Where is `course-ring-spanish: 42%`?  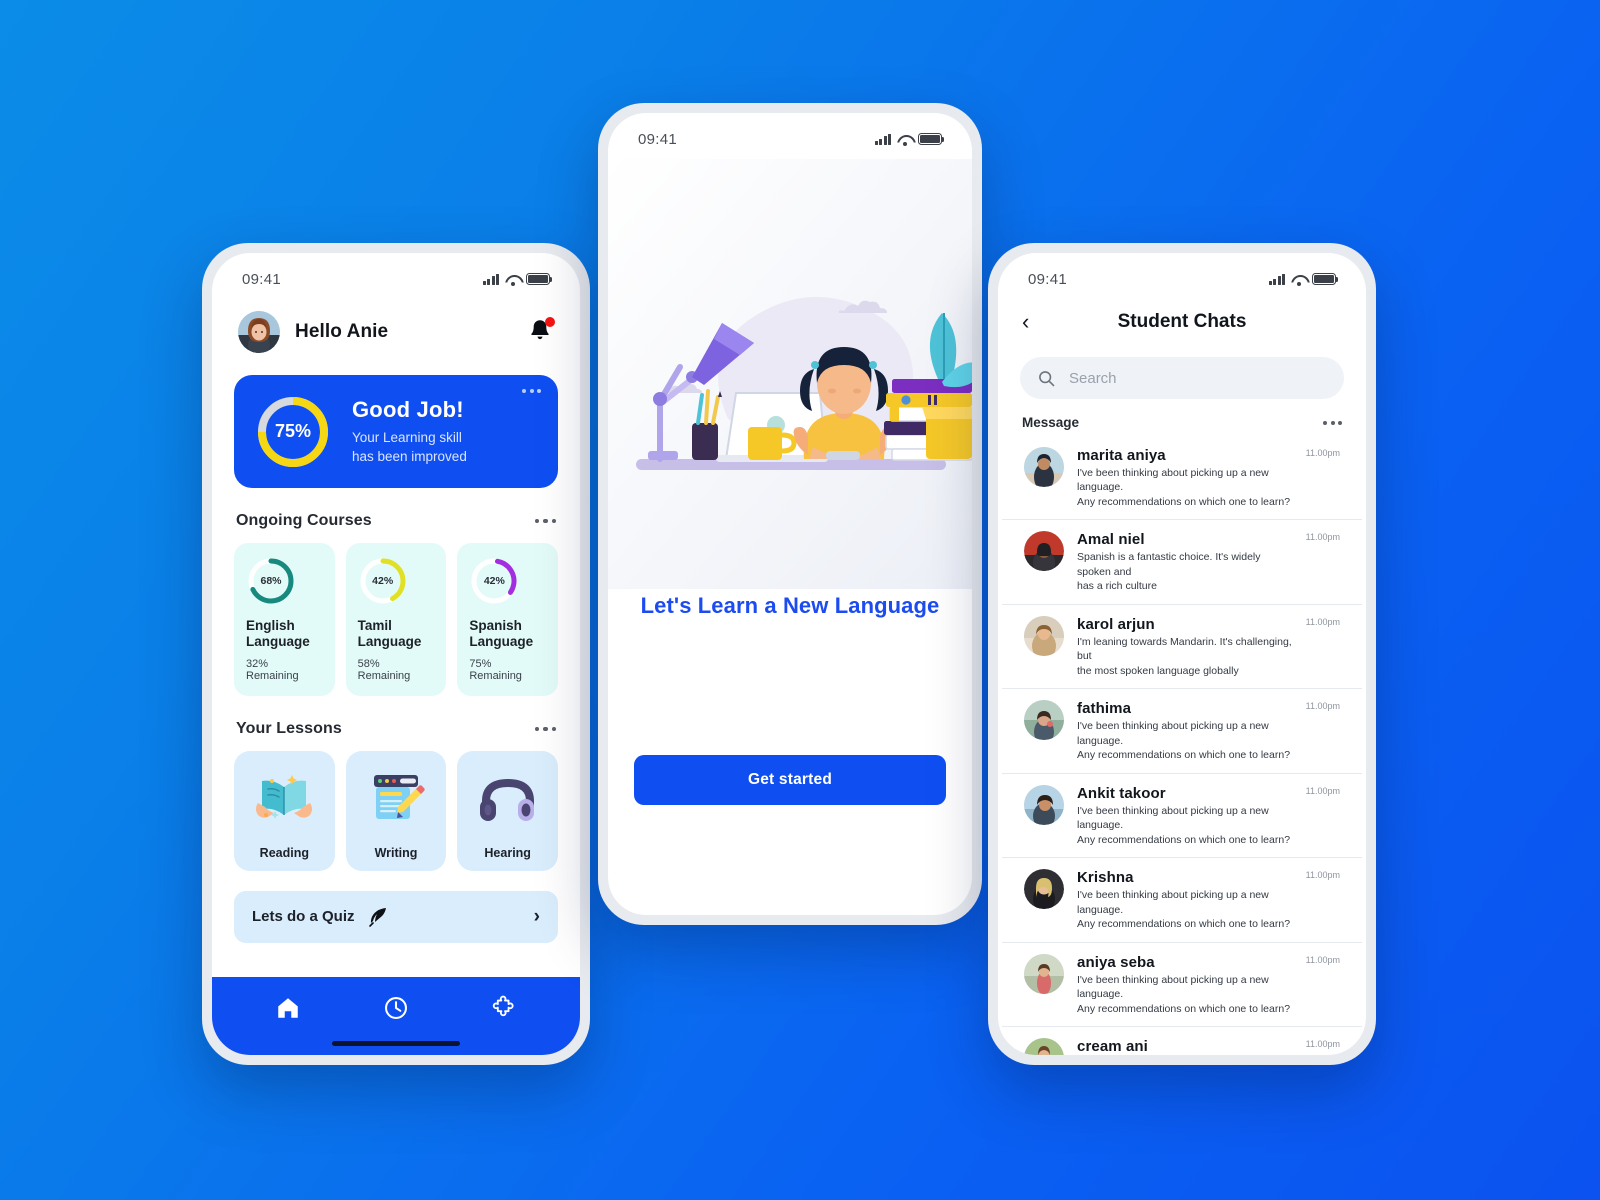
course-ring-spanish: 42% is located at coordinates (494, 581).